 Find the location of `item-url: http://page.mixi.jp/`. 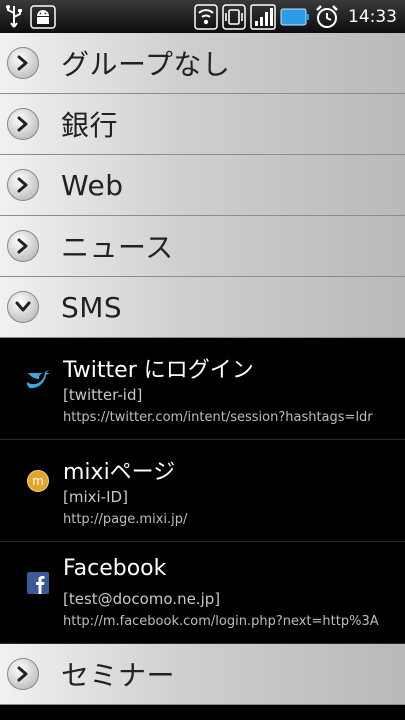

item-url: http://page.mixi.jp/ is located at coordinates (125, 519).